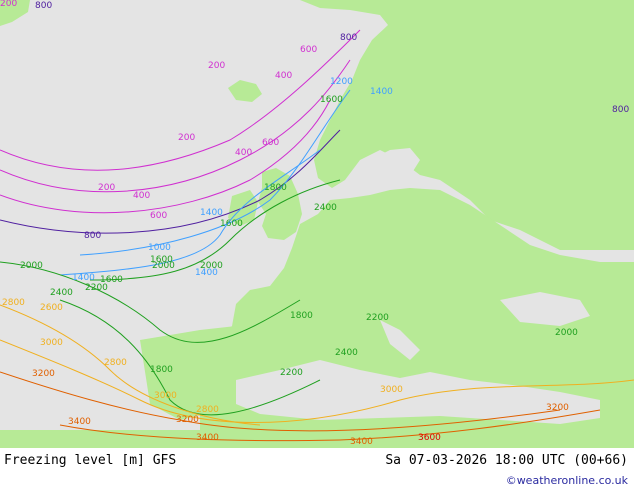 This screenshot has width=634, height=490. I want to click on valid-time: Sa 07-03-2026 18:00 UTC (00+66), so click(506, 460).